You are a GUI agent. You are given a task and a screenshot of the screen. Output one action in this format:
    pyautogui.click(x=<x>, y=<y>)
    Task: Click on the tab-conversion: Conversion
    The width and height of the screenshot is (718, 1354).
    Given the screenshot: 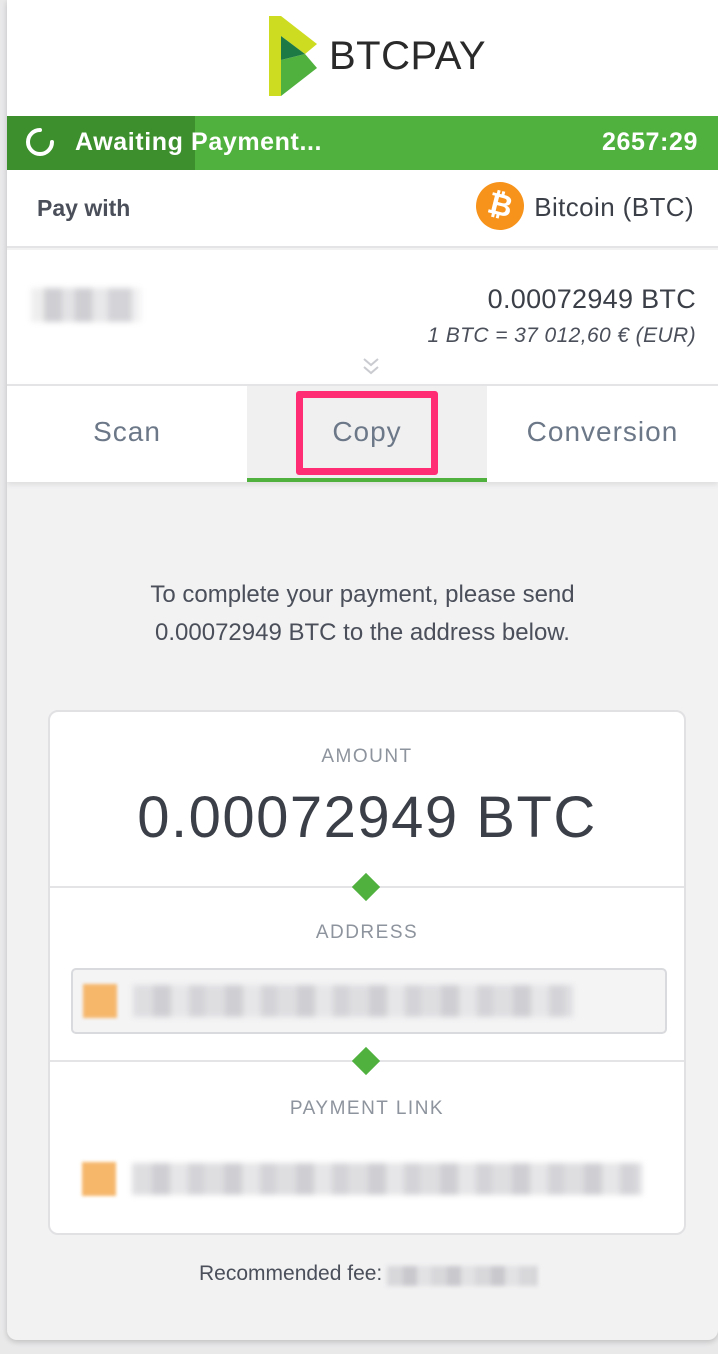 What is the action you would take?
    pyautogui.click(x=602, y=434)
    